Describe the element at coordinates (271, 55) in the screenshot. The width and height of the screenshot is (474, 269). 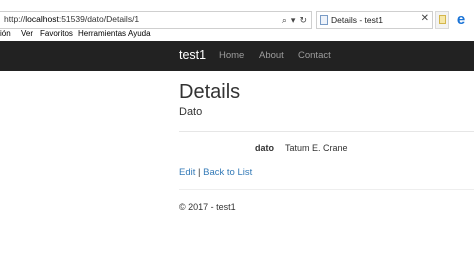
I see `nav-about: About` at that location.